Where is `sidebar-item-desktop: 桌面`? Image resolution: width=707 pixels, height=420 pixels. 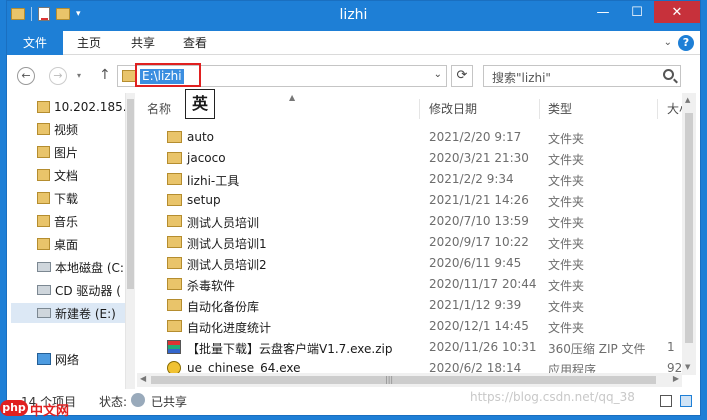 sidebar-item-desktop: 桌面 is located at coordinates (57, 244).